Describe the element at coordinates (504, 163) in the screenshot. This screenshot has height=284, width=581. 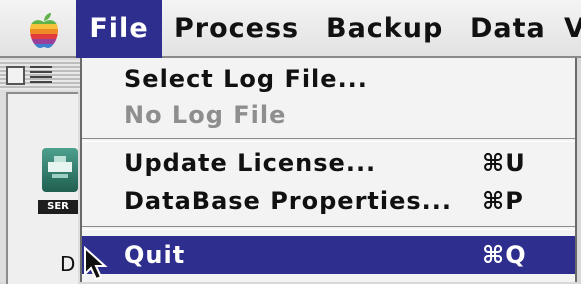
I see `menu-item-shortcut: ⌘U` at that location.